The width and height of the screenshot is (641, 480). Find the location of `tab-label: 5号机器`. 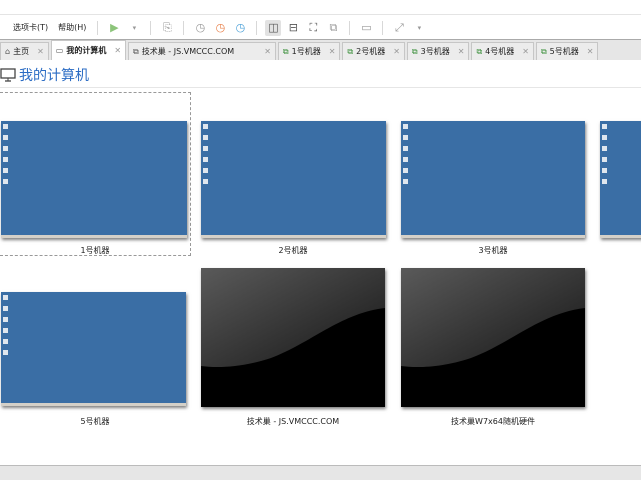

tab-label: 5号机器 is located at coordinates (564, 51).